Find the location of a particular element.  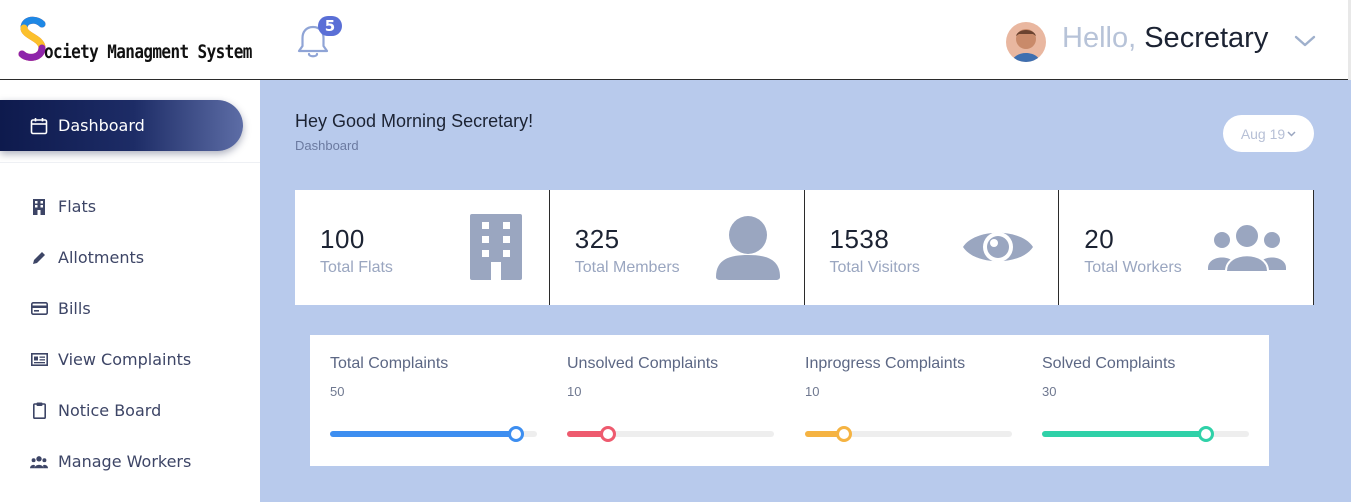

sidebar-item-view-complaints: View Complaints is located at coordinates (110, 359).